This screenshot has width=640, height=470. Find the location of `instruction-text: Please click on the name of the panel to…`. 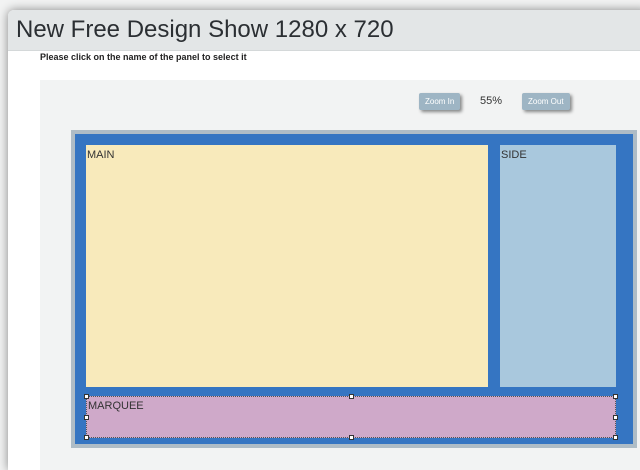

instruction-text: Please click on the name of the panel to… is located at coordinates (143, 57).